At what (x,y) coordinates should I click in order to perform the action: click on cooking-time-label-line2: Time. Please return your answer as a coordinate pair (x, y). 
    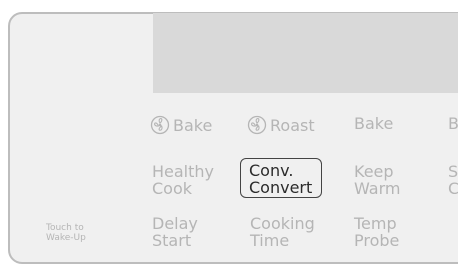
    Looking at the image, I should click on (270, 240).